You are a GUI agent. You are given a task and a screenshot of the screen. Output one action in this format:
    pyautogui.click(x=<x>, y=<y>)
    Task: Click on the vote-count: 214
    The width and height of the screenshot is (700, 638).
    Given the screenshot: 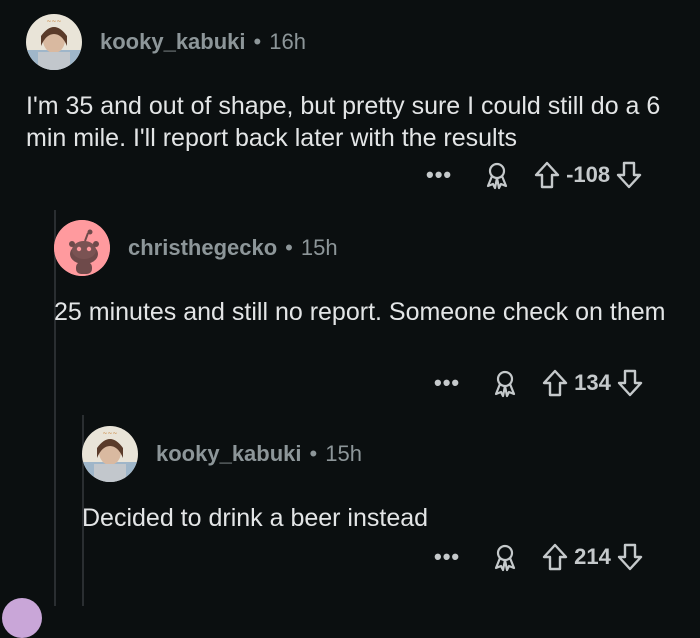 What is the action you would take?
    pyautogui.click(x=592, y=556)
    